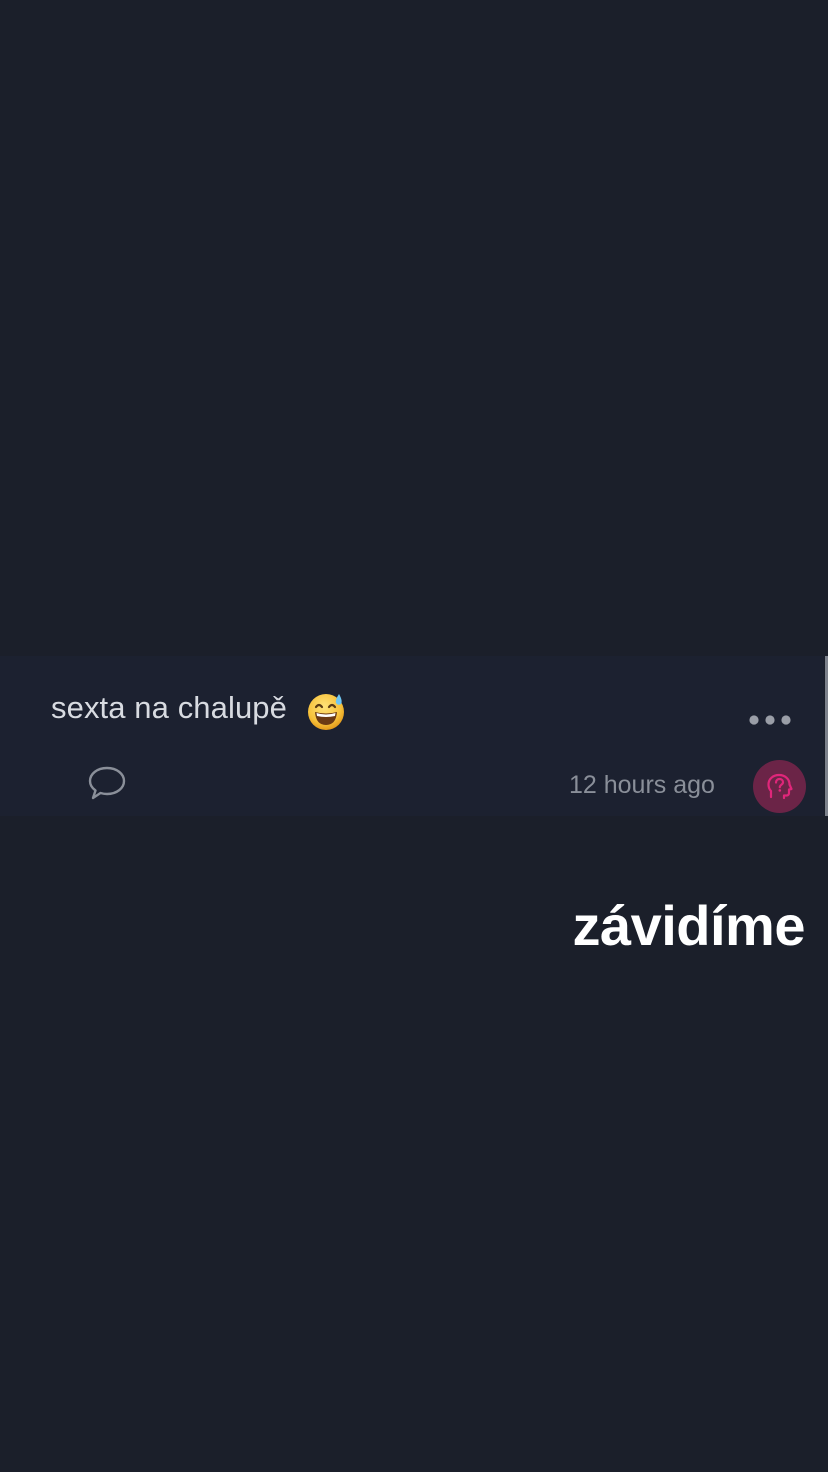 This screenshot has width=828, height=1472. Describe the element at coordinates (688, 925) in the screenshot. I see `story-caption: závidíme` at that location.